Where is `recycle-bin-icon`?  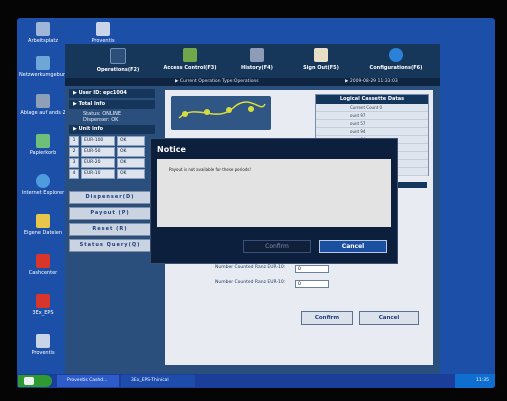
recycle-bin-icon is located at coordinates (43, 141).